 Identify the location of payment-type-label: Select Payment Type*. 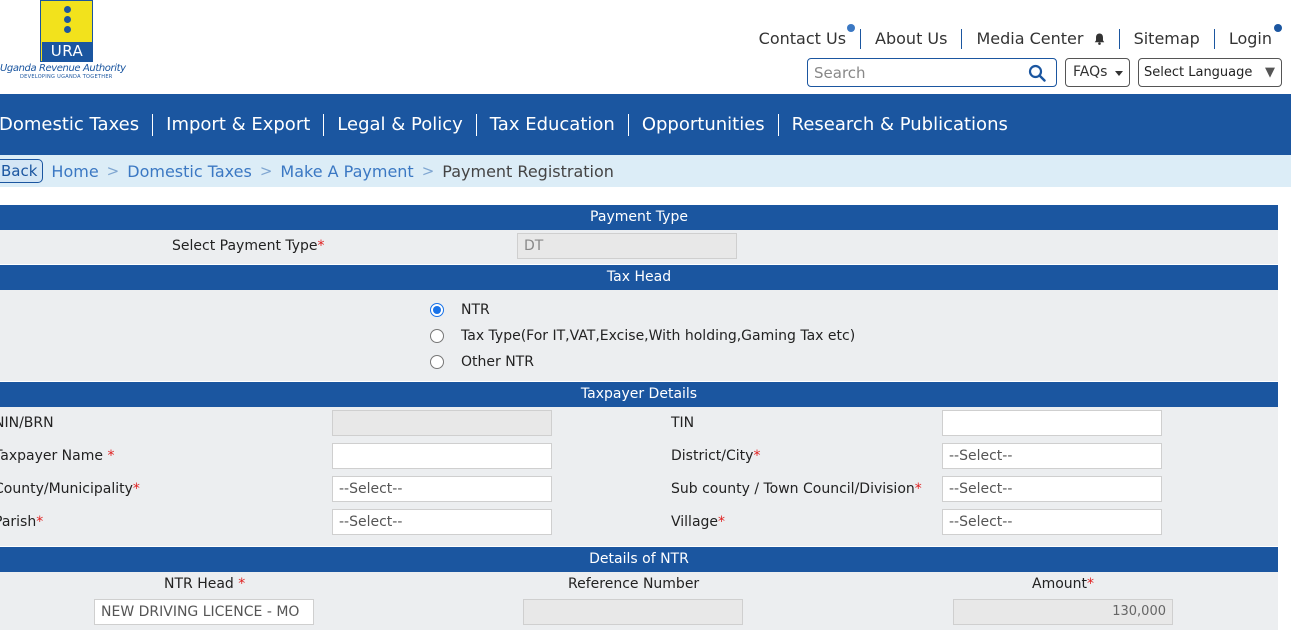
(248, 246).